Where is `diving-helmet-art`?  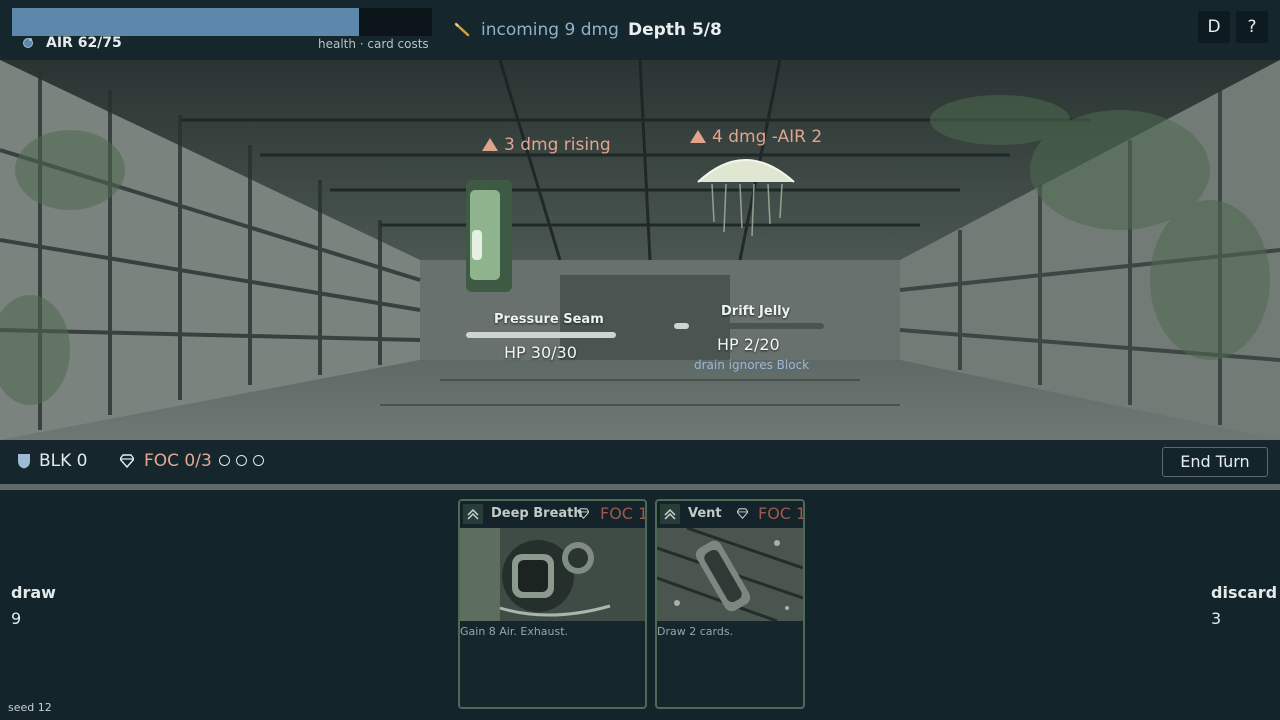 diving-helmet-art is located at coordinates (552, 574).